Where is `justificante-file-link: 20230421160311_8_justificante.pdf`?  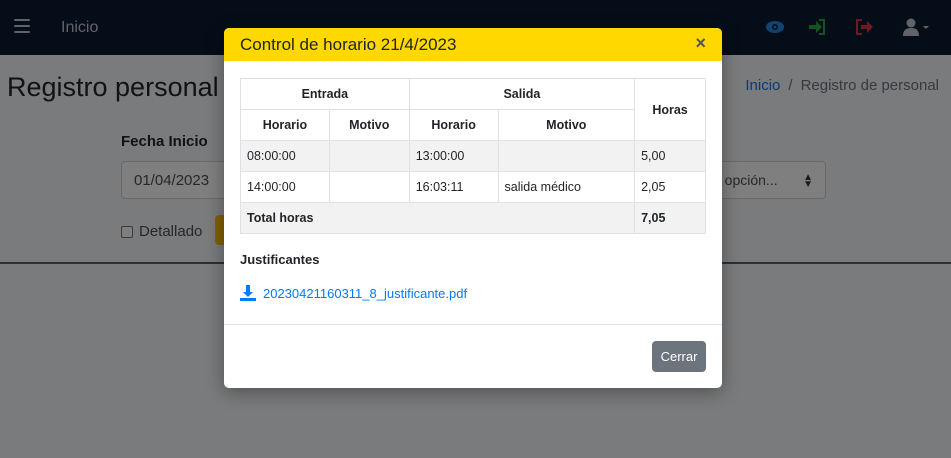 justificante-file-link: 20230421160311_8_justificante.pdf is located at coordinates (473, 293).